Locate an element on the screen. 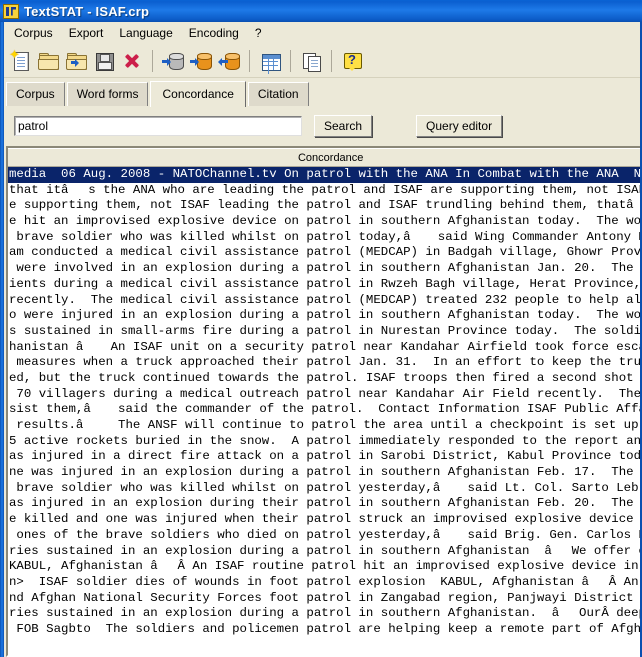  tab-citation: Citation is located at coordinates (278, 94).